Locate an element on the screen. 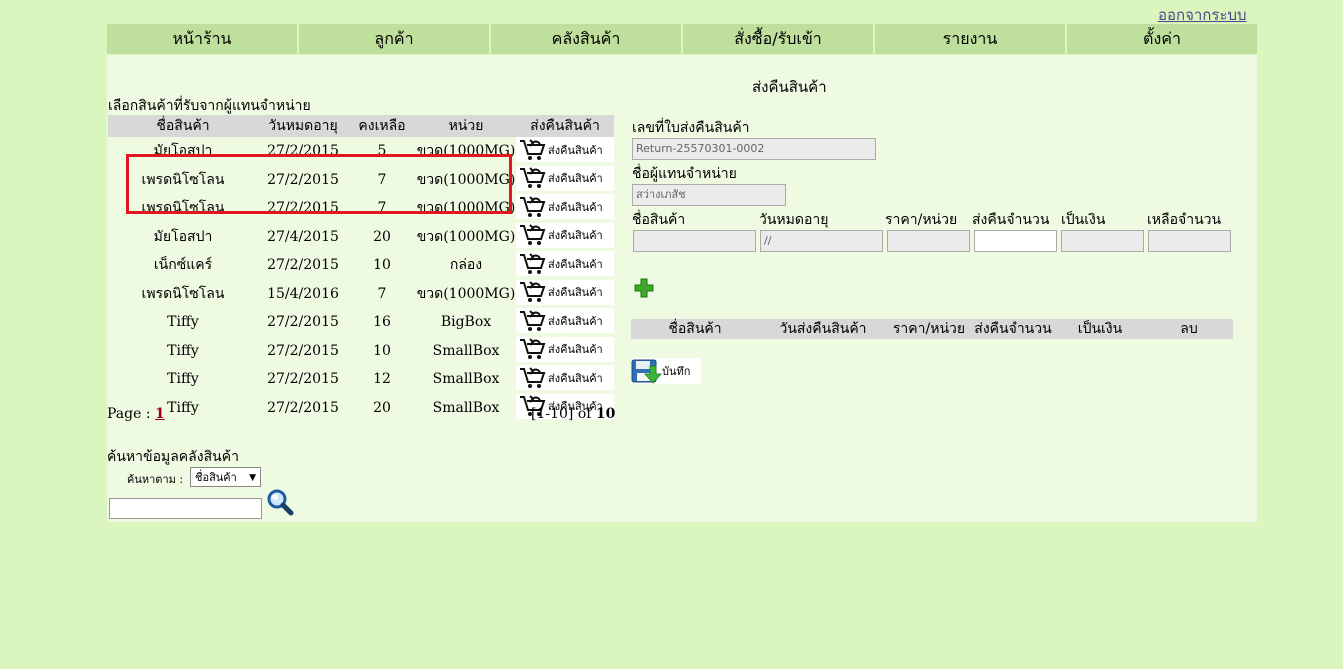 The image size is (1343, 669). supplier-label: ชื่อผู้แทนจำหน่าย is located at coordinates (684, 174).